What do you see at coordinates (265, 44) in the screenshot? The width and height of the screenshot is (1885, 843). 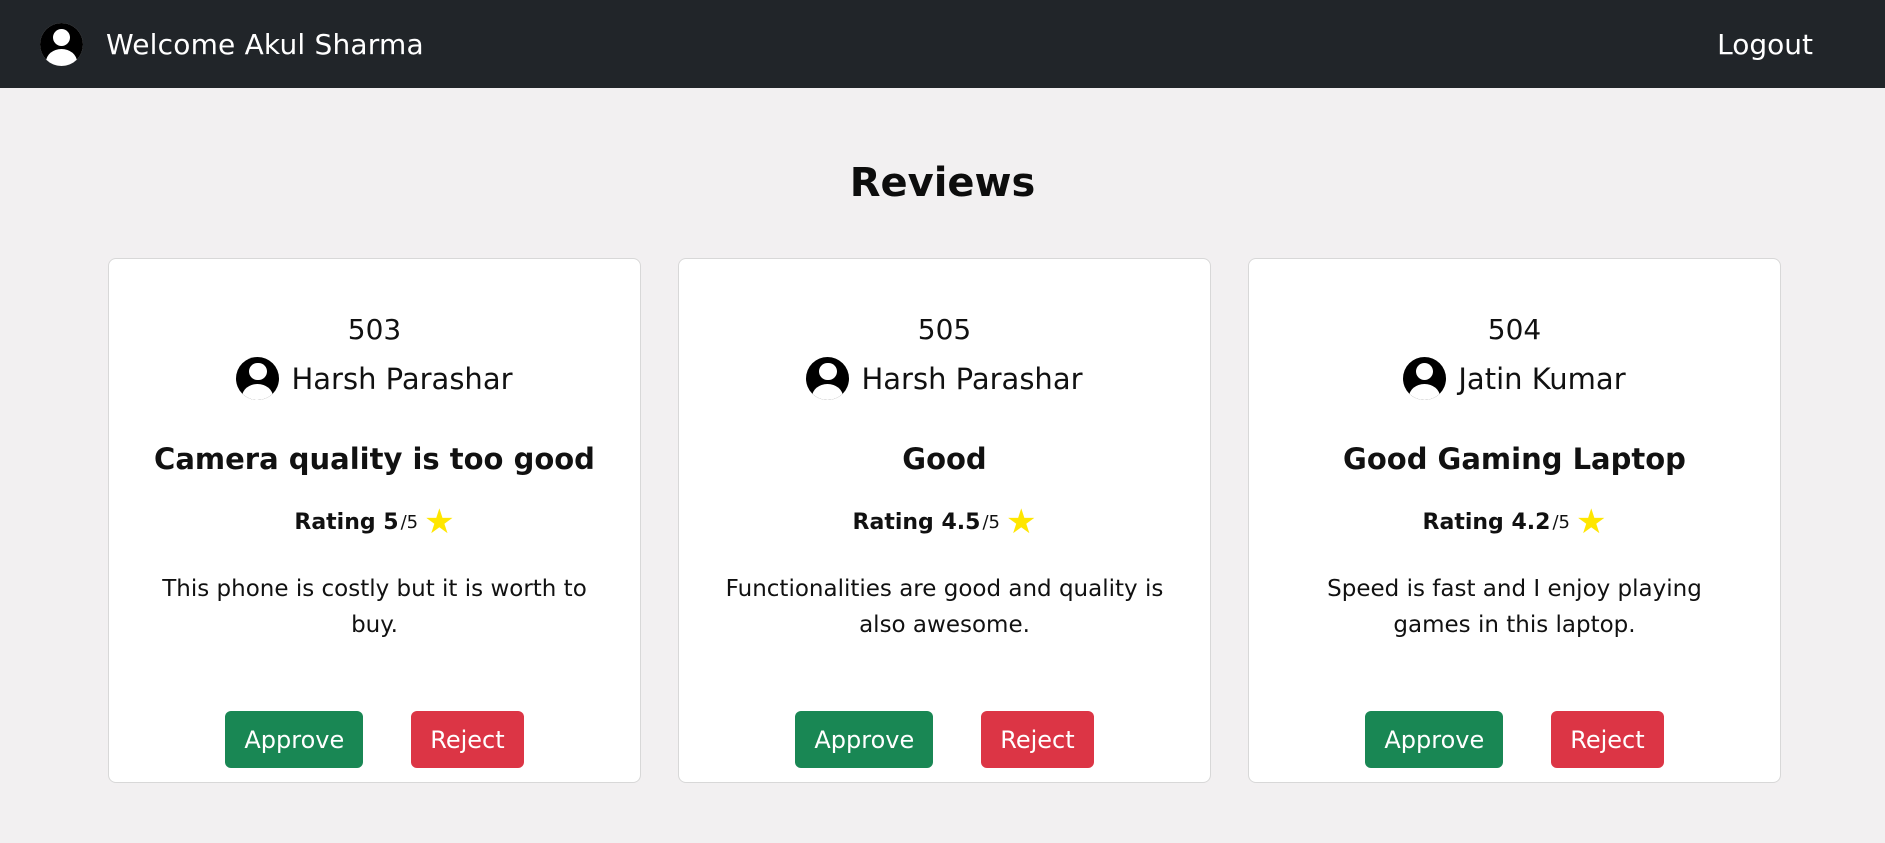 I see `welcome-text: Welcome Akul Sharma` at bounding box center [265, 44].